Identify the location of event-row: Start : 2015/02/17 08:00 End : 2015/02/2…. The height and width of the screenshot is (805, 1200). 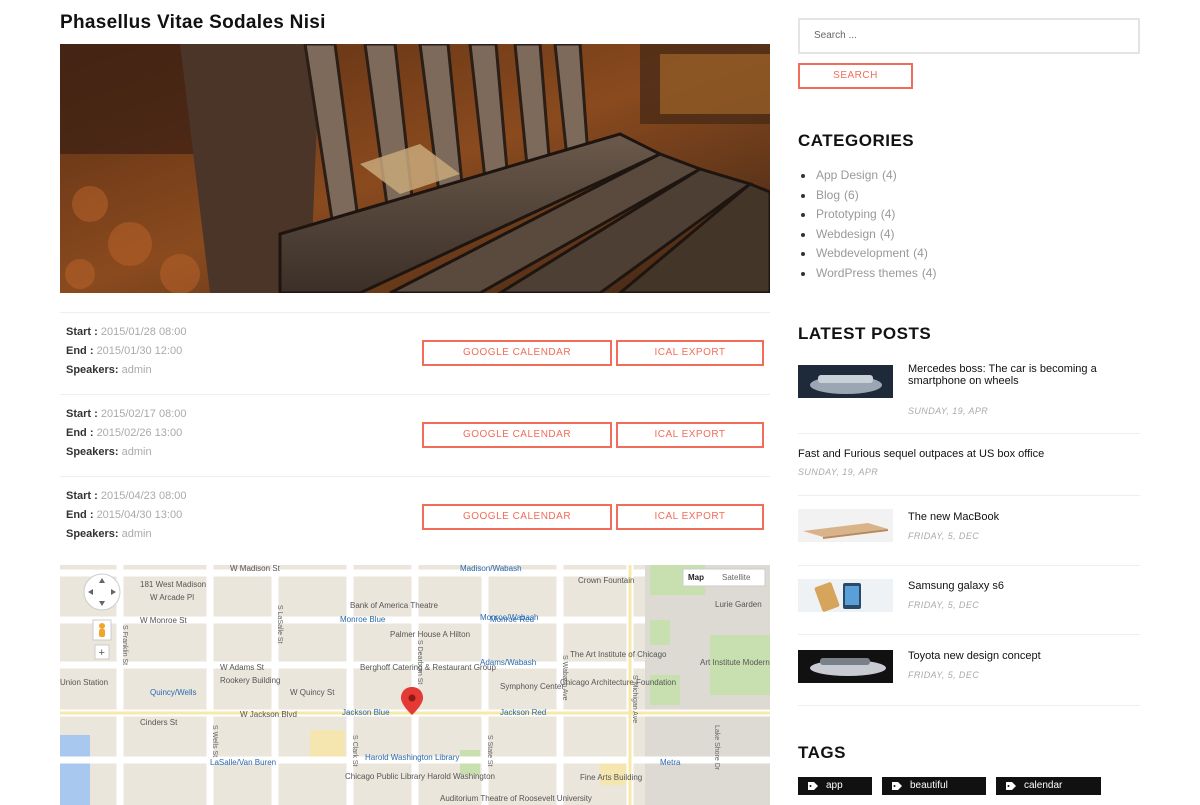
(415, 435).